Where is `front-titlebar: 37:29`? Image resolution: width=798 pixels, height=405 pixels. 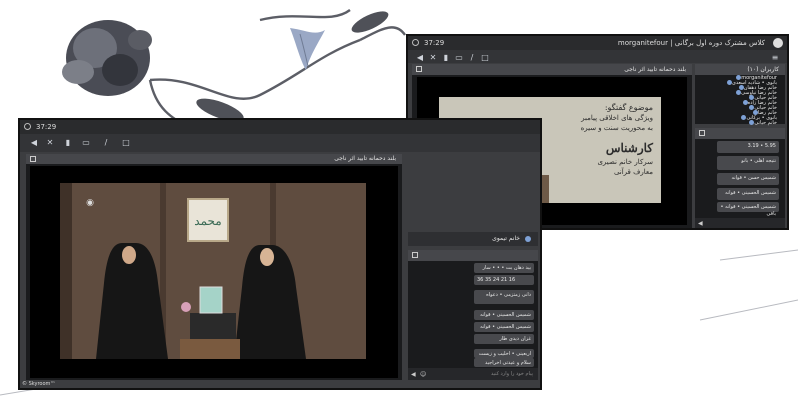 front-titlebar: 37:29 is located at coordinates (280, 127).